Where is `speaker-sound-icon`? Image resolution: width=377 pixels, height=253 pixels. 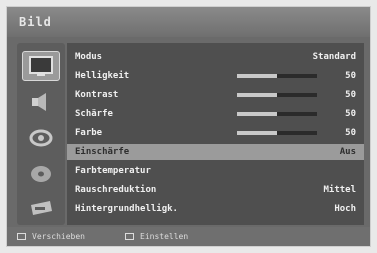 speaker-sound-icon is located at coordinates (39, 102).